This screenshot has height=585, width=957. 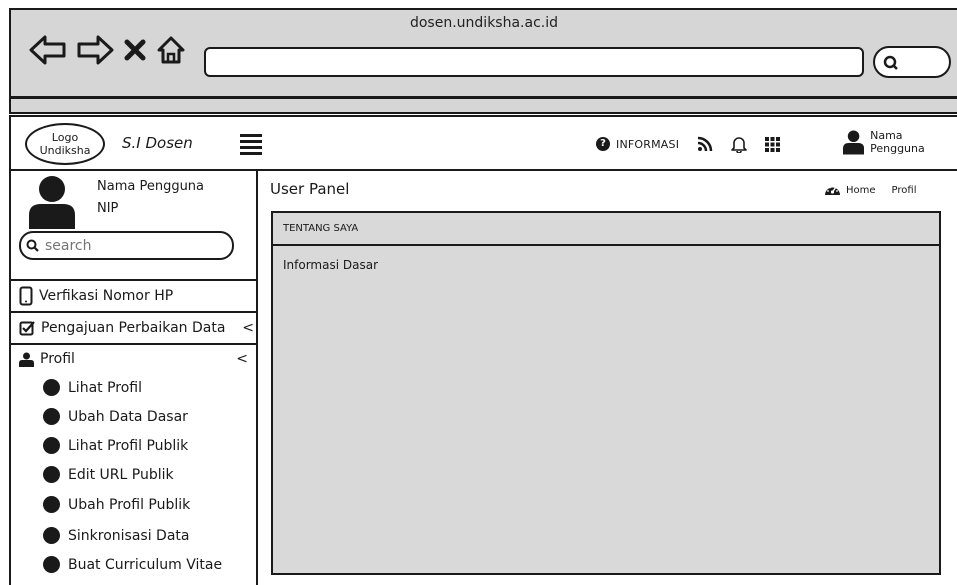 What do you see at coordinates (773, 144) in the screenshot?
I see `apps-grid-icon` at bounding box center [773, 144].